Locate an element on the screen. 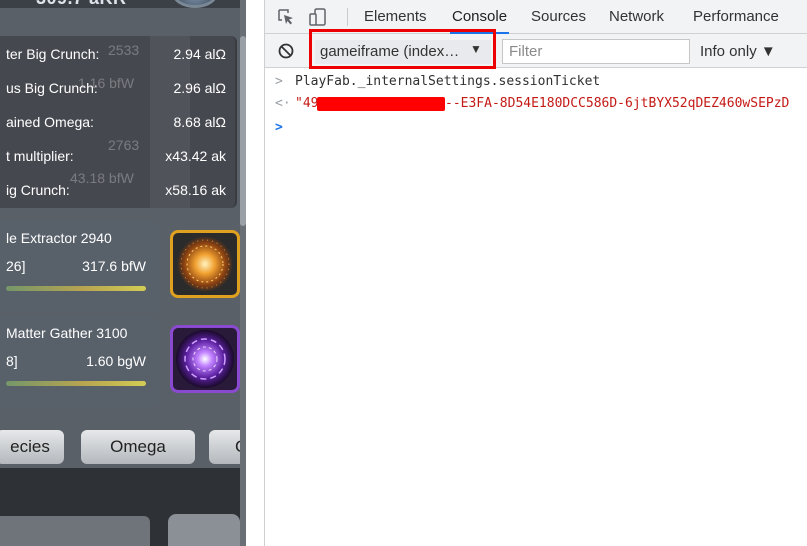  stat-value: 8.68 alΩ is located at coordinates (200, 122).